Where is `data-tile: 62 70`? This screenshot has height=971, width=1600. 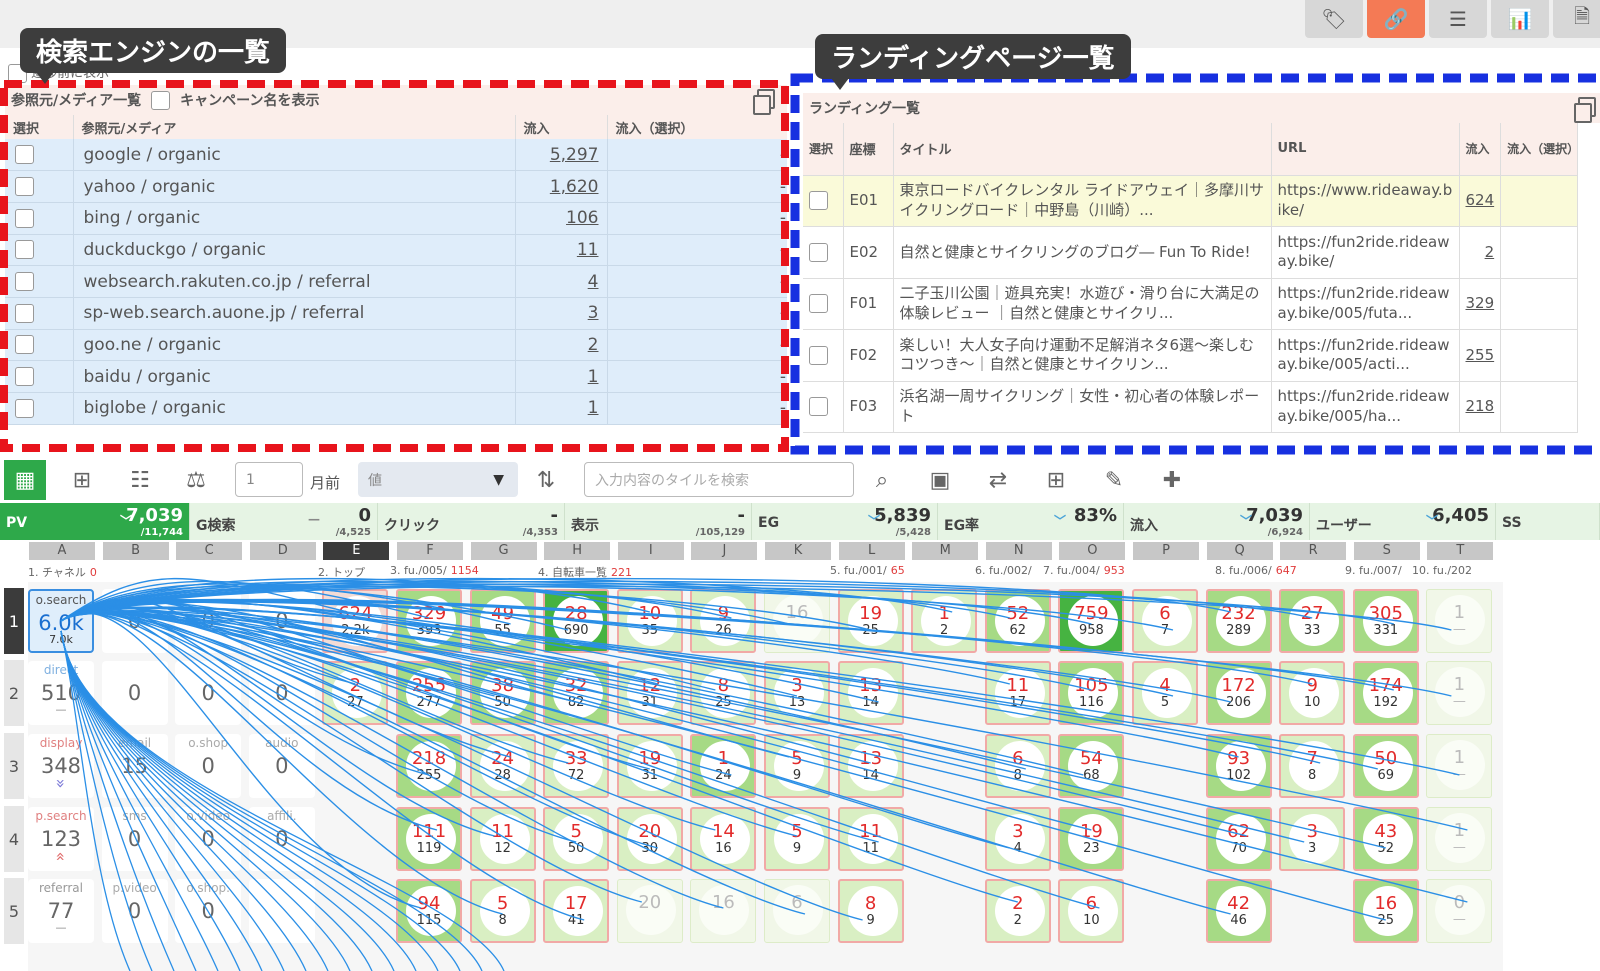 data-tile: 62 70 is located at coordinates (1238, 839).